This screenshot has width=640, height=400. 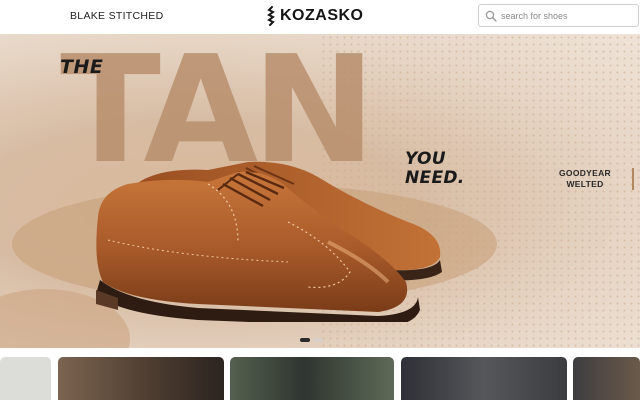 What do you see at coordinates (116, 16) in the screenshot?
I see `nav-link-blake-stitched: BLAKE STITCHED` at bounding box center [116, 16].